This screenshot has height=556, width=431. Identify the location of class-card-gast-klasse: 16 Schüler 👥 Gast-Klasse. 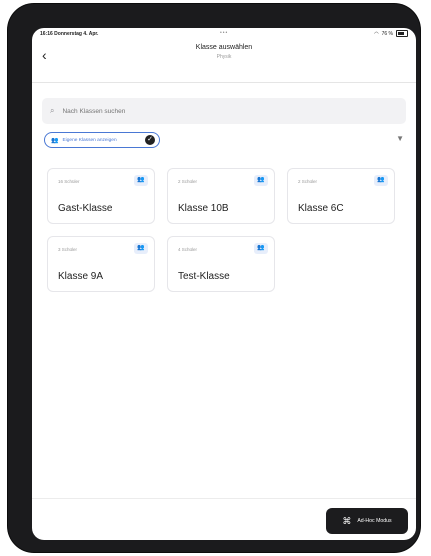
(101, 196).